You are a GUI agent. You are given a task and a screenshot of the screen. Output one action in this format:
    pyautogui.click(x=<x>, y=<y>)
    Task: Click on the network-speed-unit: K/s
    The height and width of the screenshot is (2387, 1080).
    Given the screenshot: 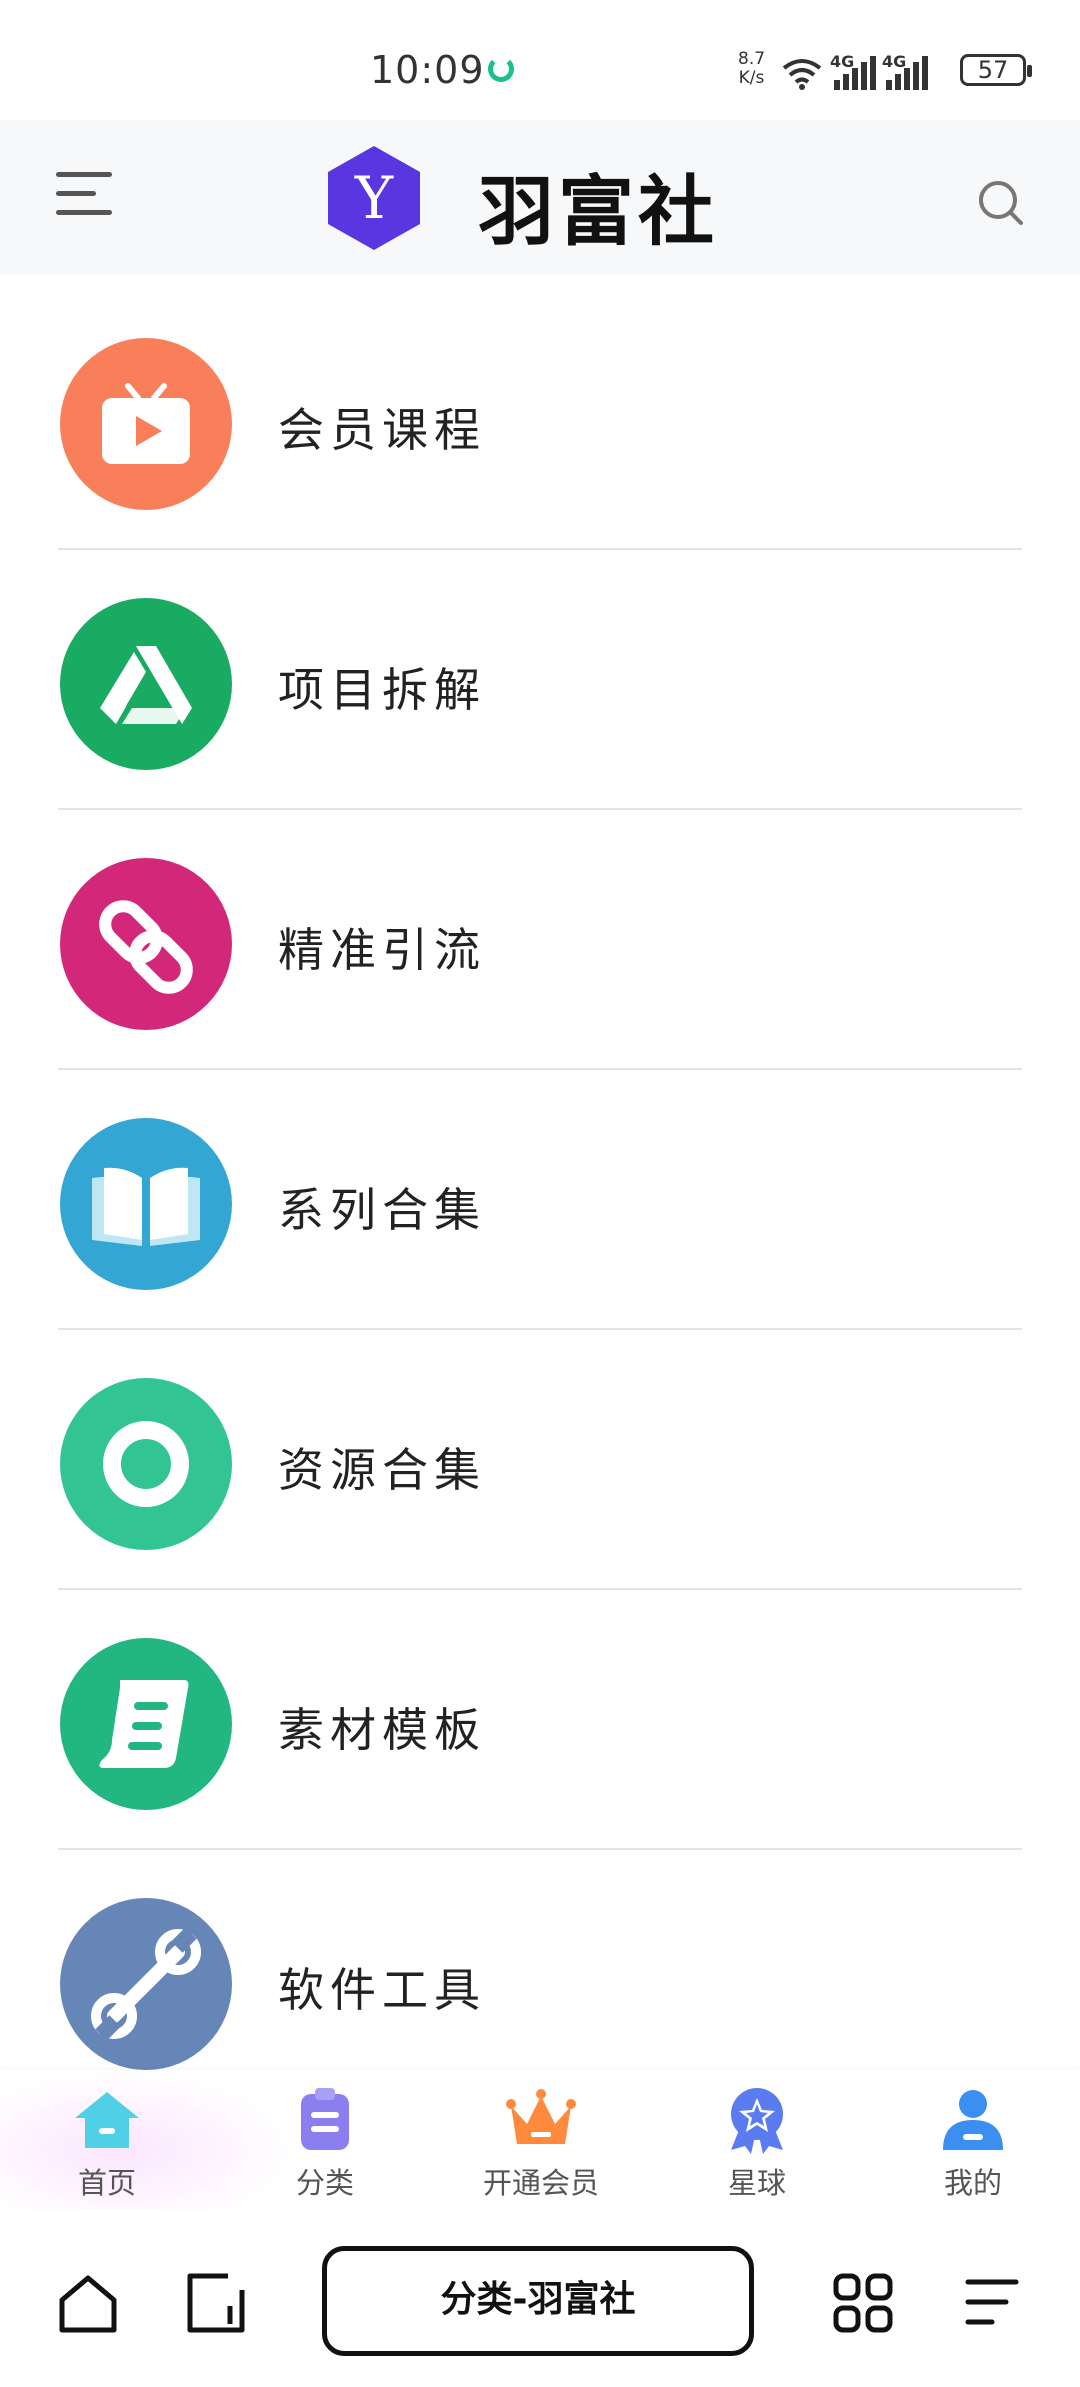 What is the action you would take?
    pyautogui.click(x=751, y=78)
    